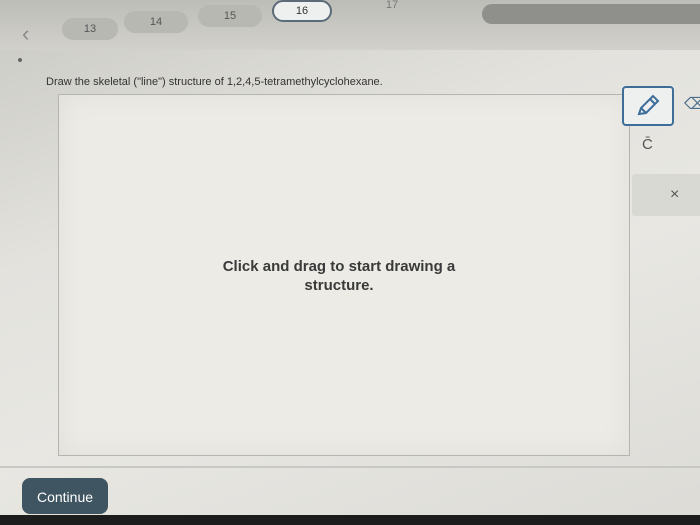 The image size is (700, 525). Describe the element at coordinates (20, 60) in the screenshot. I see `status-dot` at that location.